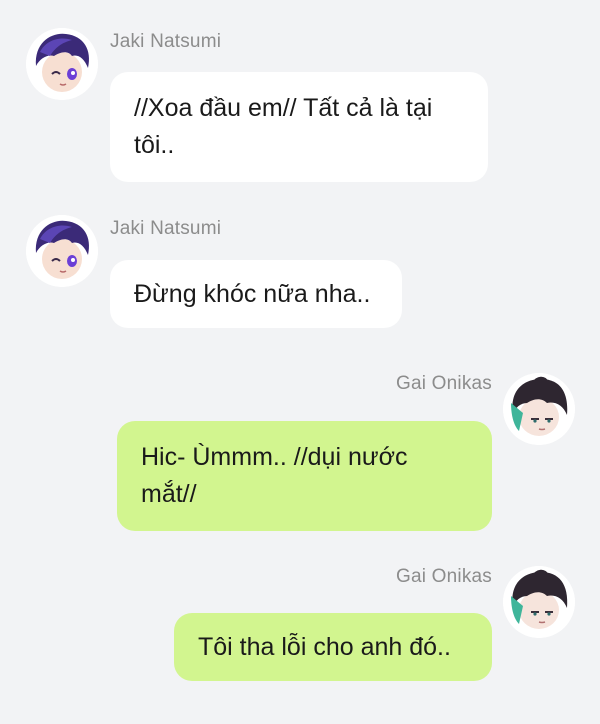 The width and height of the screenshot is (600, 724). What do you see at coordinates (304, 476) in the screenshot?
I see `message-bubble: Hic- Ùmmm.. //dụi nước mắt//` at bounding box center [304, 476].